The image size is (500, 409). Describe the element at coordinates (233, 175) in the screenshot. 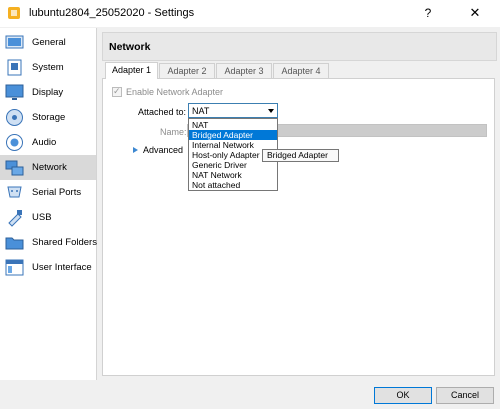

I see `dropdown-option-nat-network: NAT Network` at that location.